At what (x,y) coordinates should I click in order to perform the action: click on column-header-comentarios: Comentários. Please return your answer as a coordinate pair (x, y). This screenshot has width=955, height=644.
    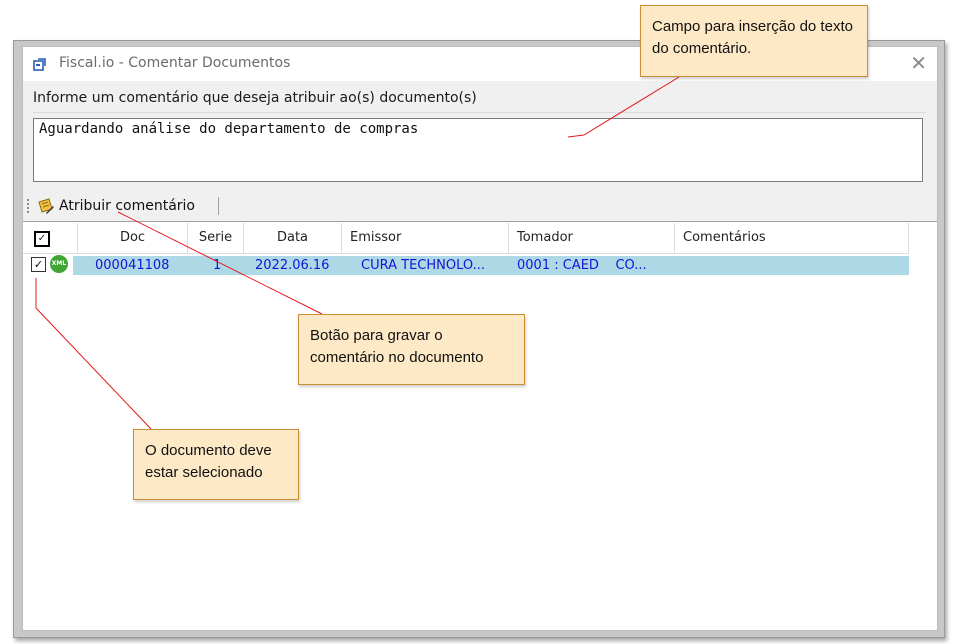
    Looking at the image, I should click on (792, 238).